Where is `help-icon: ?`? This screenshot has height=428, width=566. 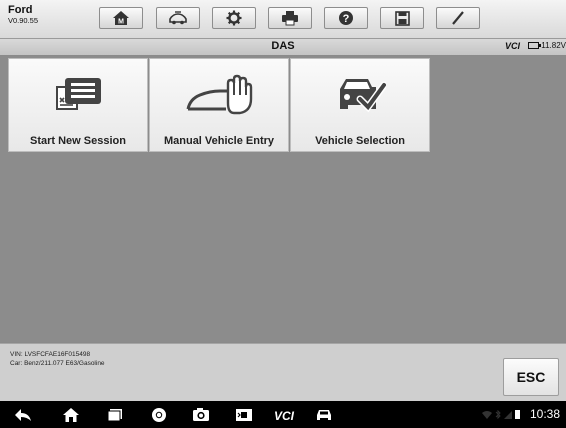
help-icon: ? is located at coordinates (346, 18).